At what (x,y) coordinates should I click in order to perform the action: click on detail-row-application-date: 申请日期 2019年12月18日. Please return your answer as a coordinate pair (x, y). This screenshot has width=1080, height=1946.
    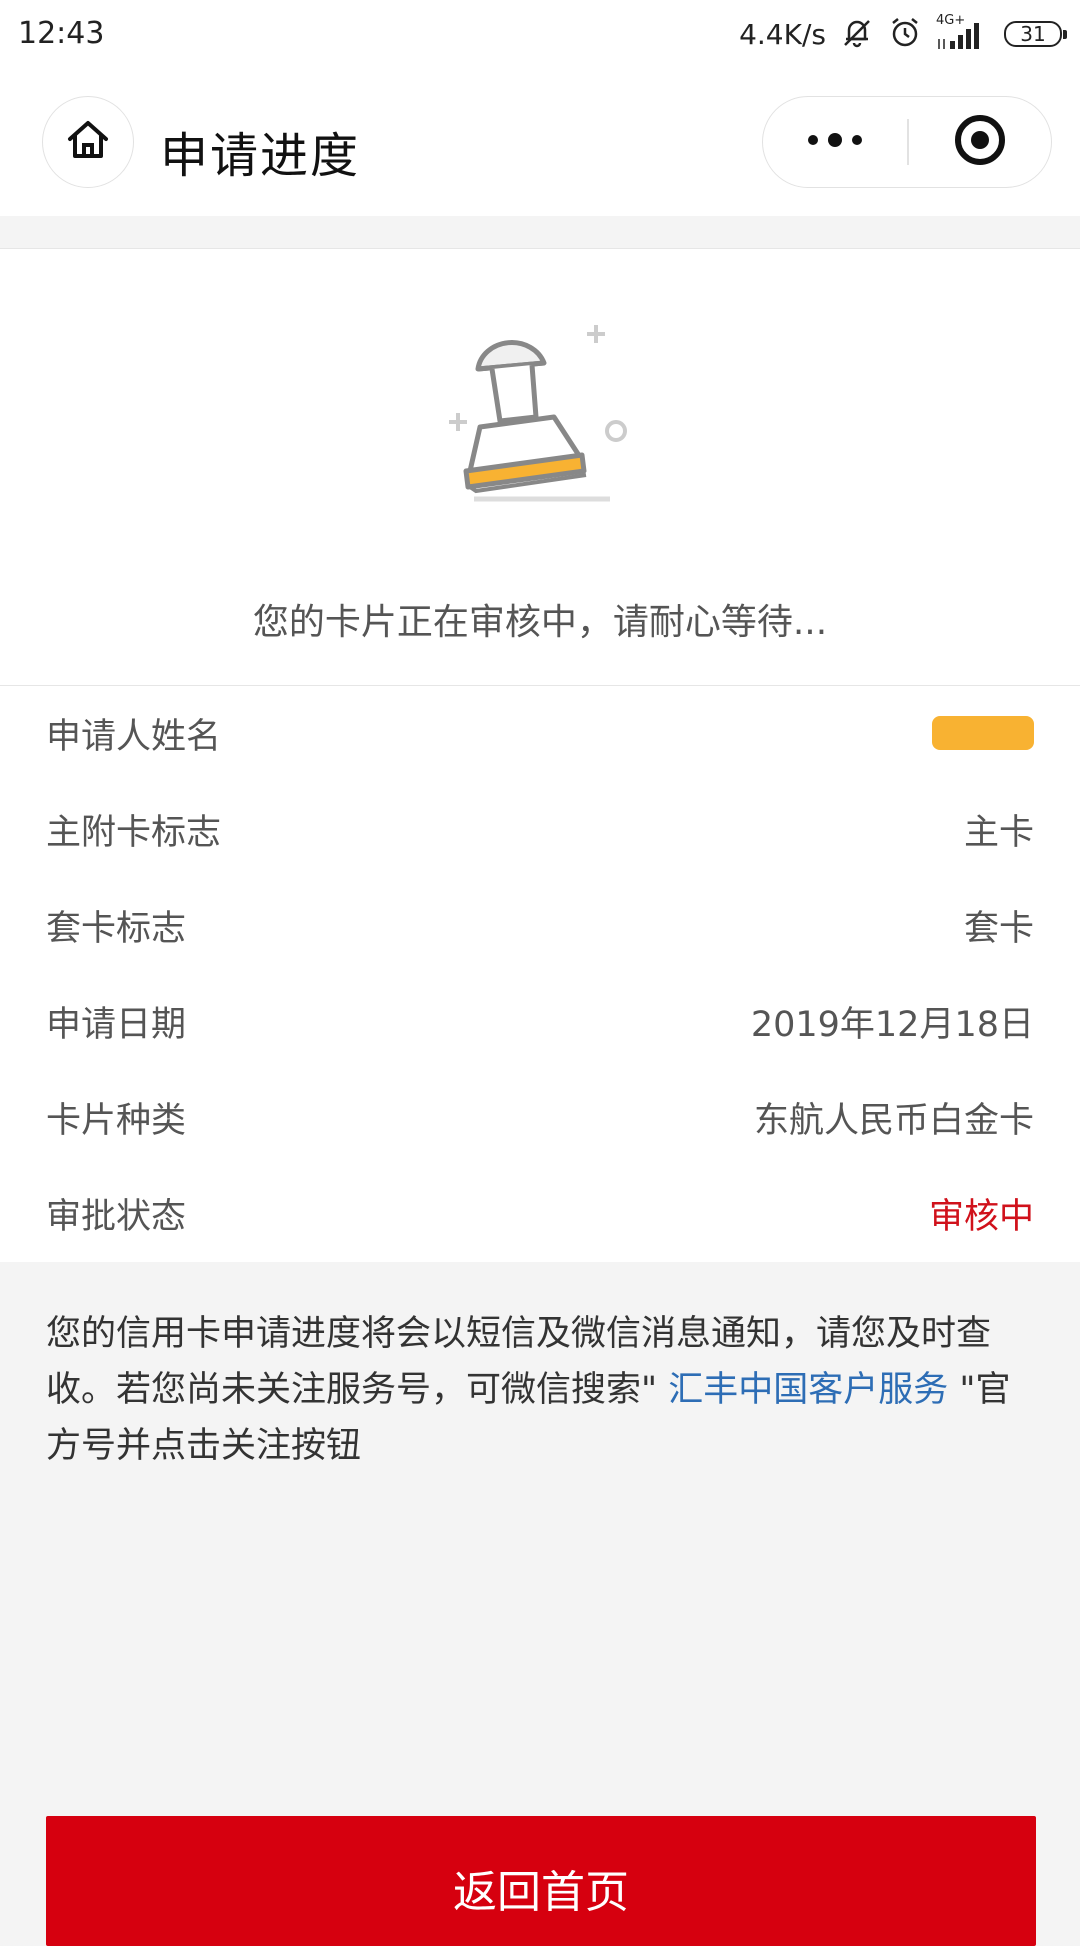
    Looking at the image, I should click on (540, 1022).